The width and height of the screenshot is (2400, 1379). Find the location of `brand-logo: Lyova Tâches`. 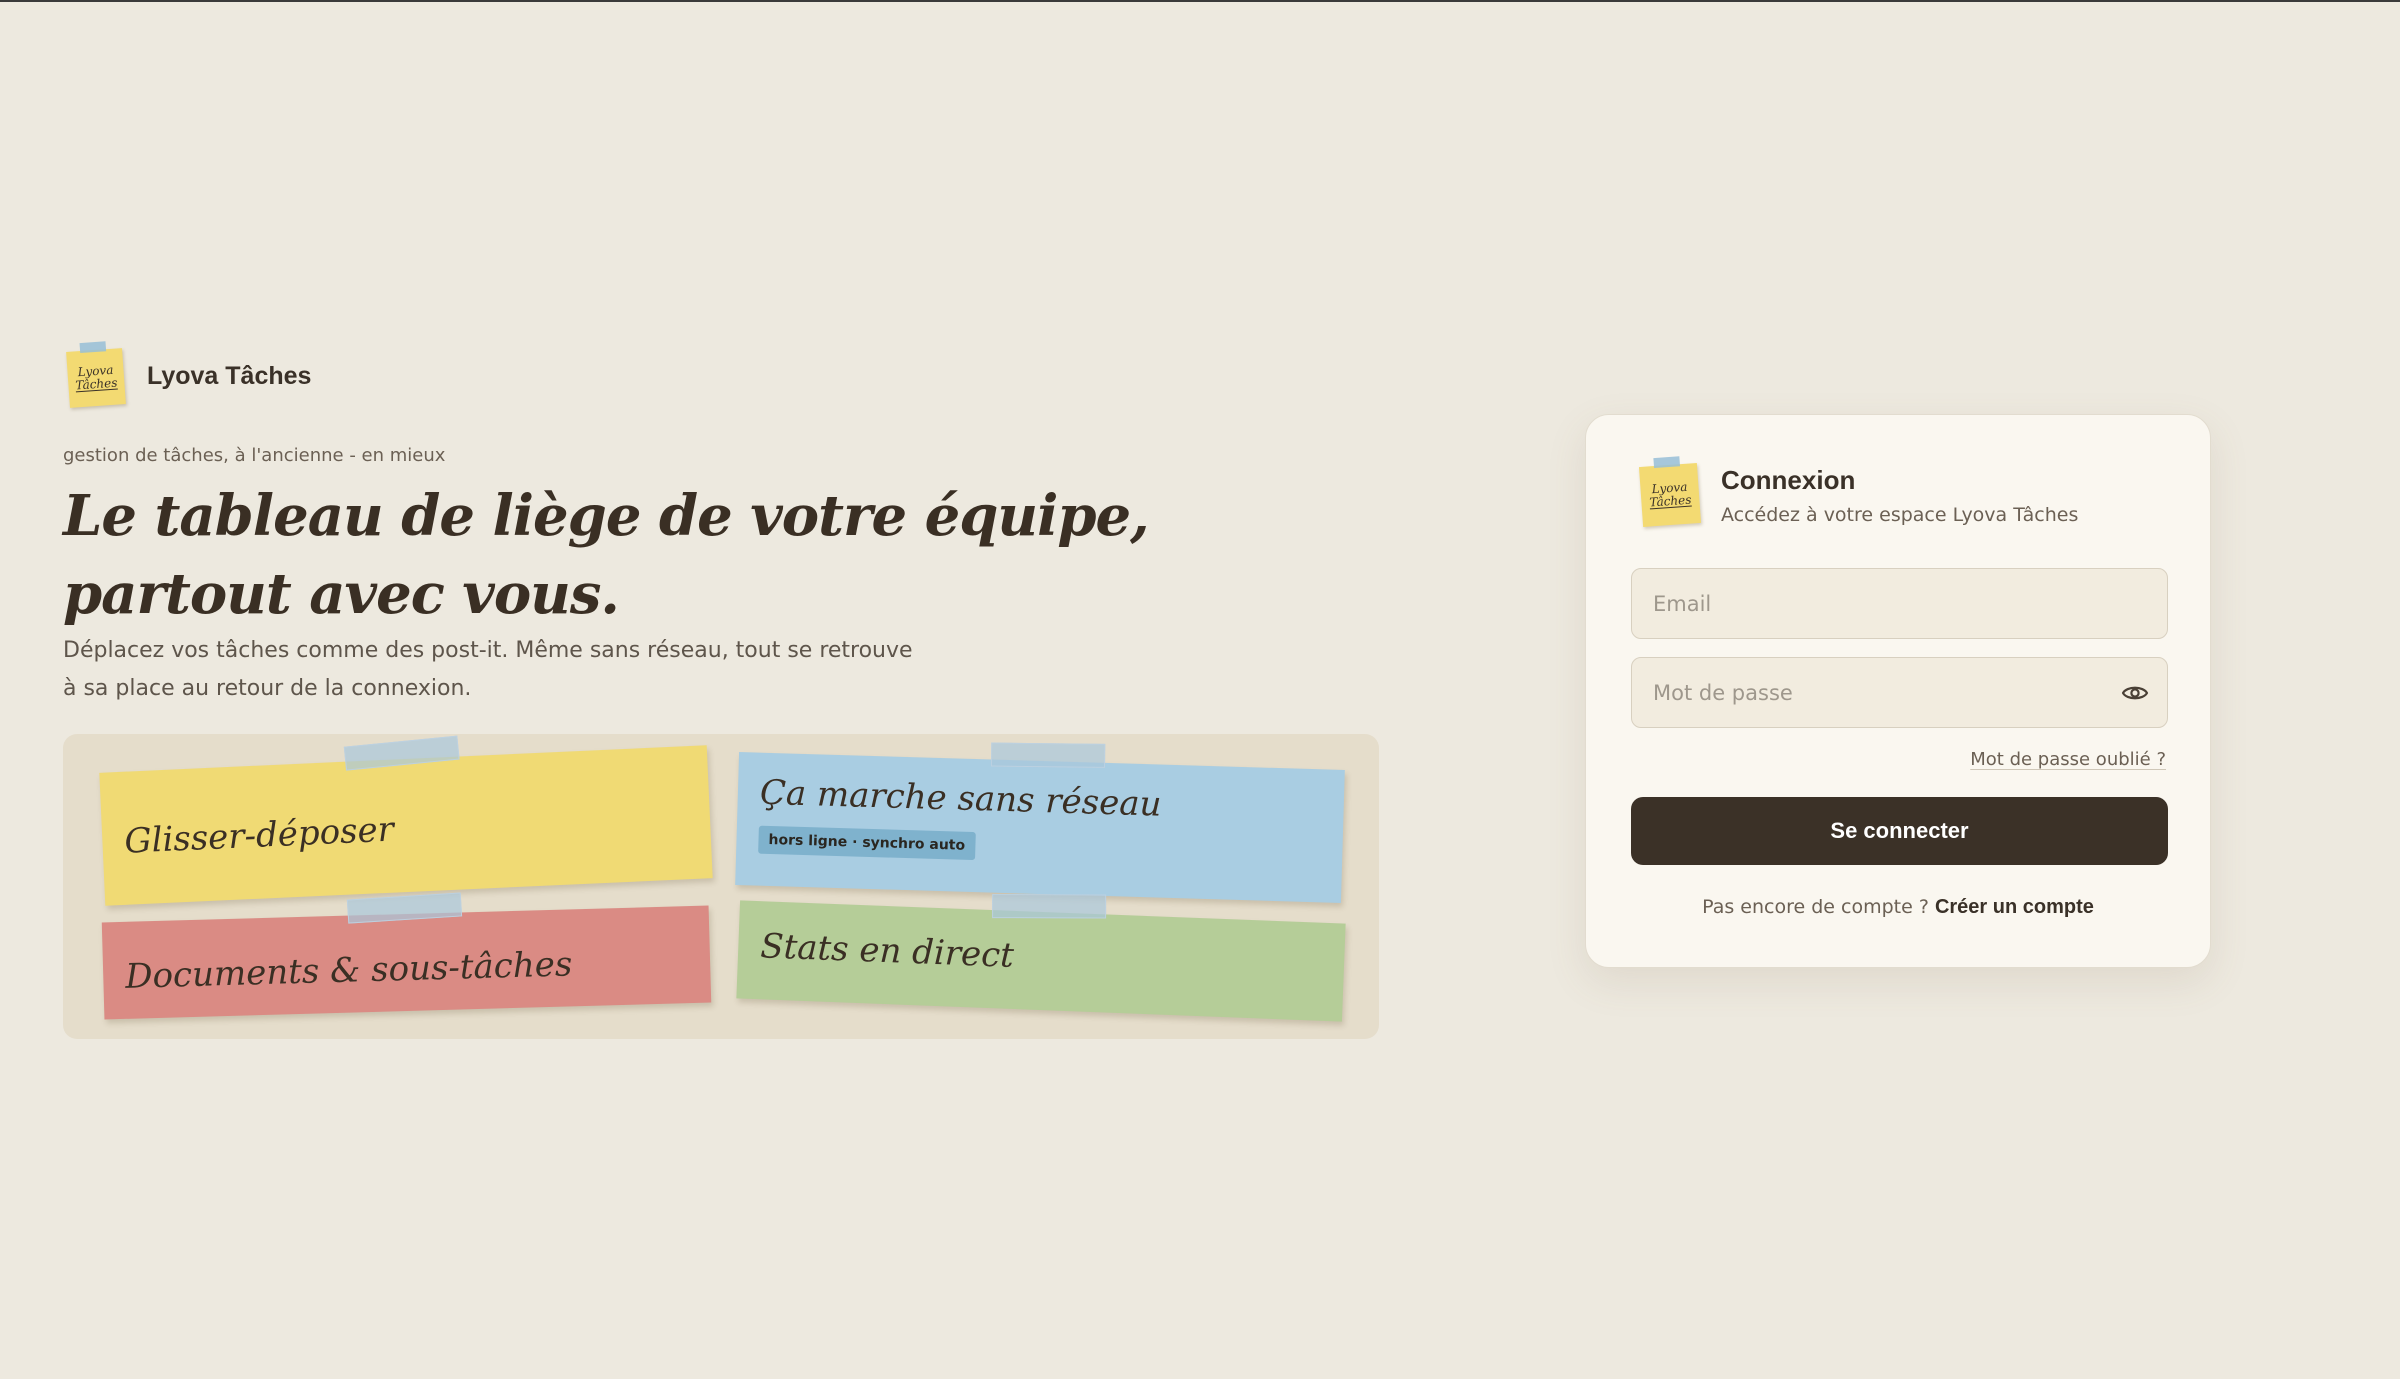

brand-logo: Lyova Tâches is located at coordinates (96, 374).